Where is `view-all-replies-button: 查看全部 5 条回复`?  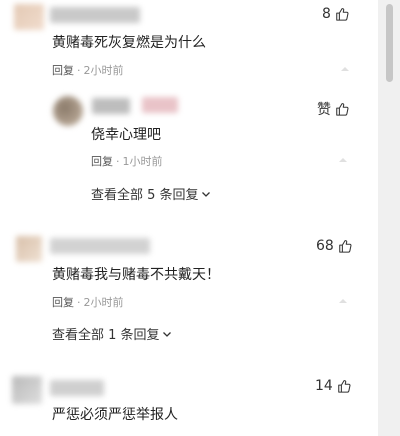 view-all-replies-button: 查看全部 5 条回复 is located at coordinates (151, 193).